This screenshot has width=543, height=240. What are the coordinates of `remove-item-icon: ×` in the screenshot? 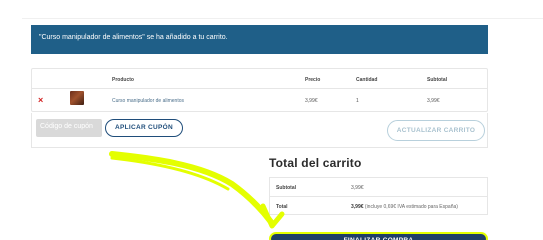 It's located at (40, 100).